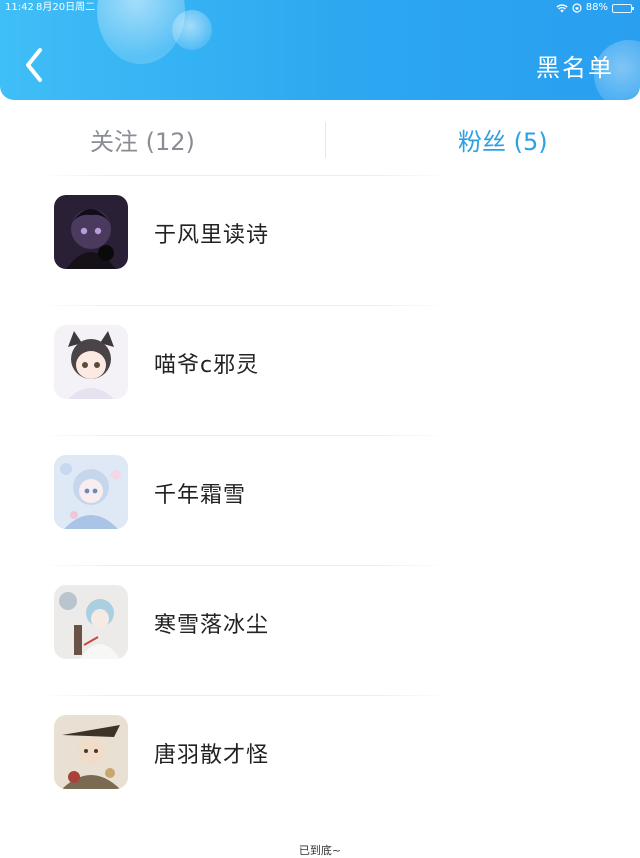 This screenshot has width=640, height=858. I want to click on tab-divider, so click(325, 140).